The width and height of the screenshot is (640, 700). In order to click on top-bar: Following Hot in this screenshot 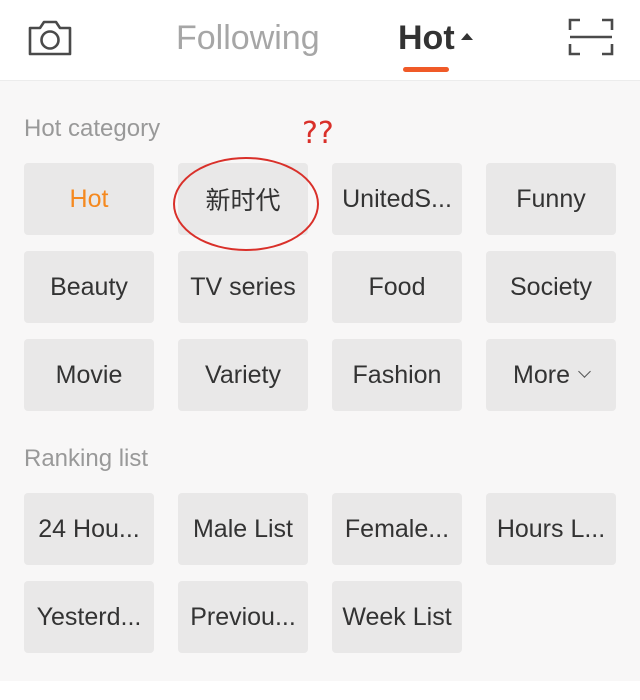, I will do `click(320, 40)`.